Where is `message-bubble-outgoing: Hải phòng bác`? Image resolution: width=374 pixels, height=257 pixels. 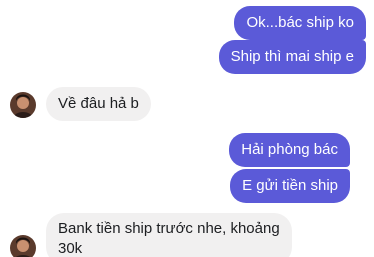
message-bubble-outgoing: Hải phòng bác is located at coordinates (289, 150).